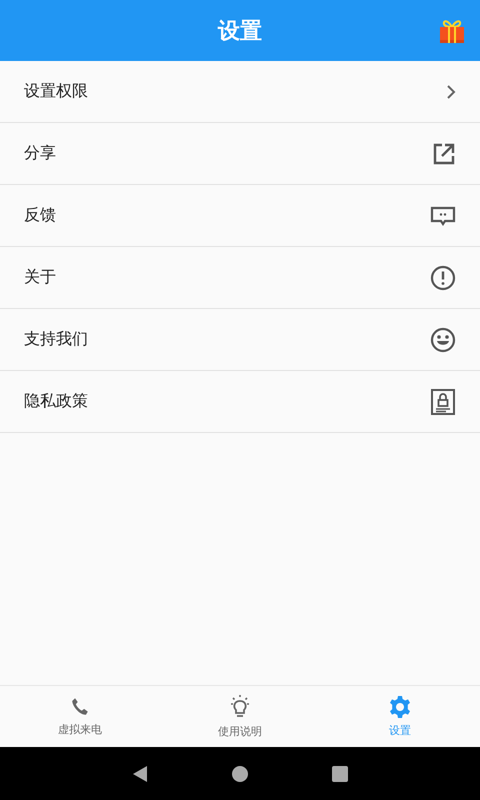  What do you see at coordinates (240, 92) in the screenshot?
I see `settings-item: 设置权限` at bounding box center [240, 92].